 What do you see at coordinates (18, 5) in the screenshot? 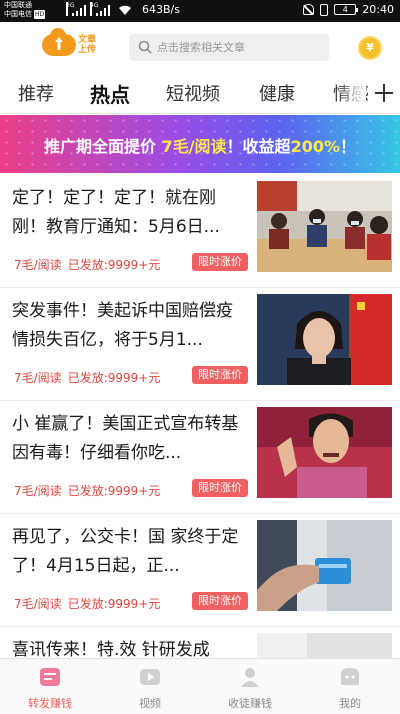
I see `carrier-1: 中国联通` at bounding box center [18, 5].